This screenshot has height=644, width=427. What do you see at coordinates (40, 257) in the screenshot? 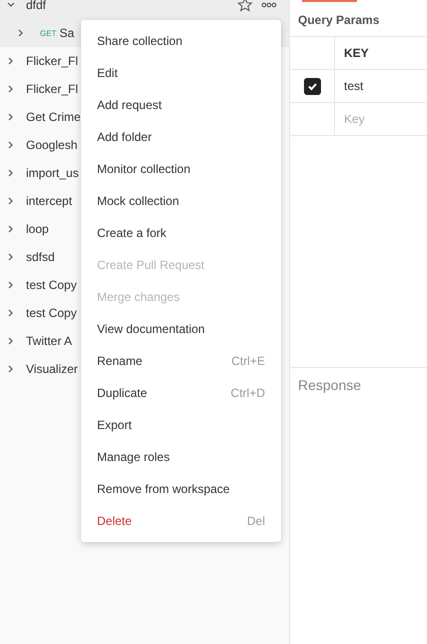
I see `collection-name: sdfsd` at bounding box center [40, 257].